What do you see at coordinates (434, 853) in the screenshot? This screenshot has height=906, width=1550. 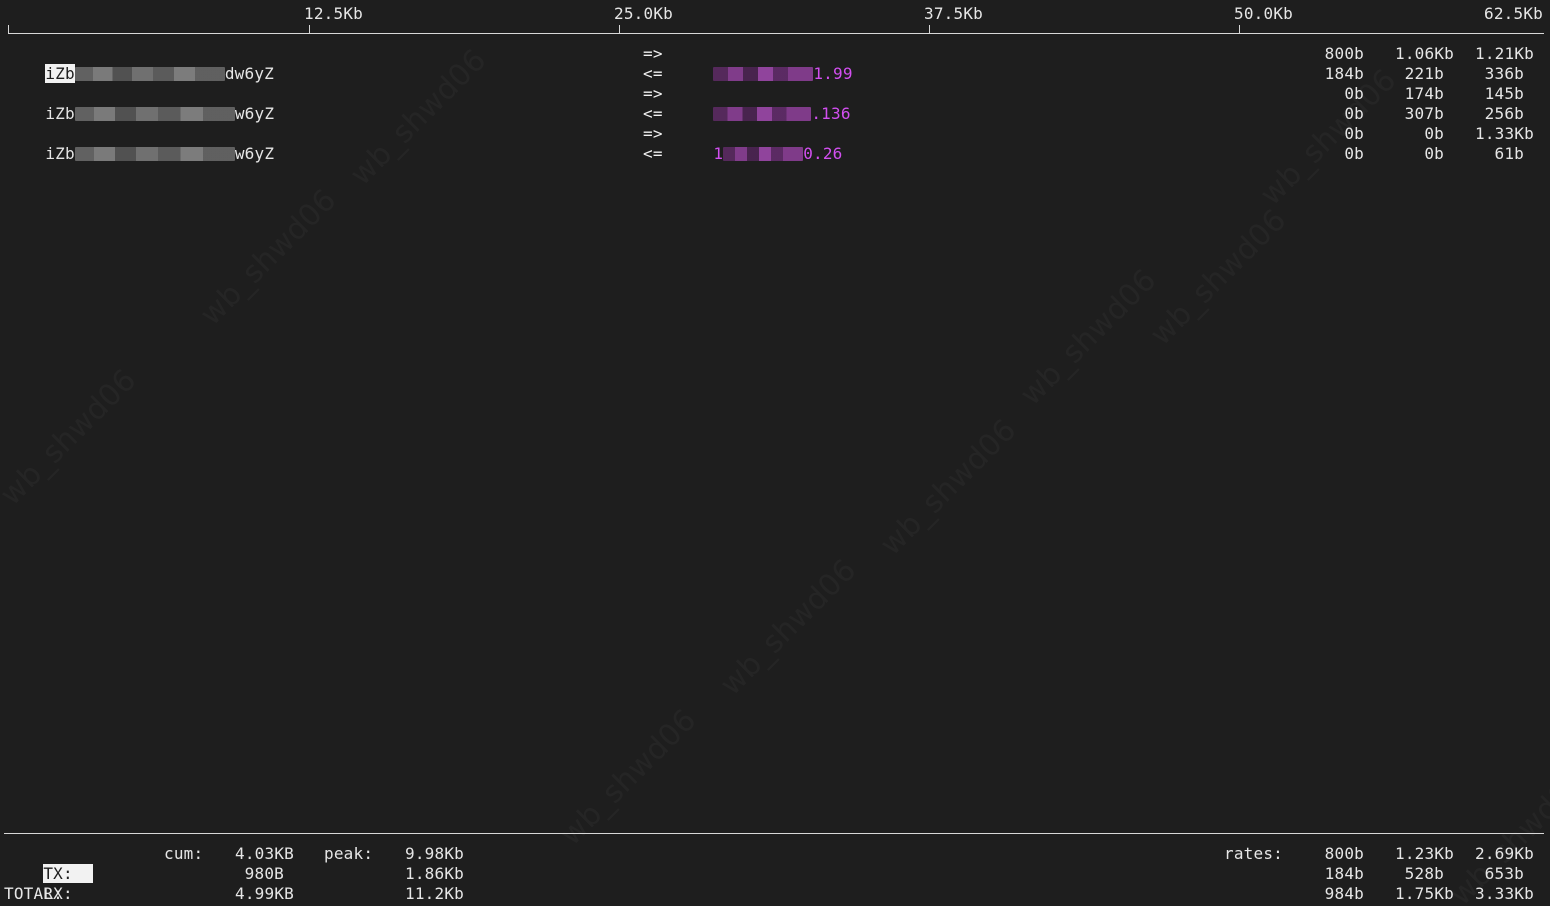 I see `tx-peak-value: 9.98Kb` at bounding box center [434, 853].